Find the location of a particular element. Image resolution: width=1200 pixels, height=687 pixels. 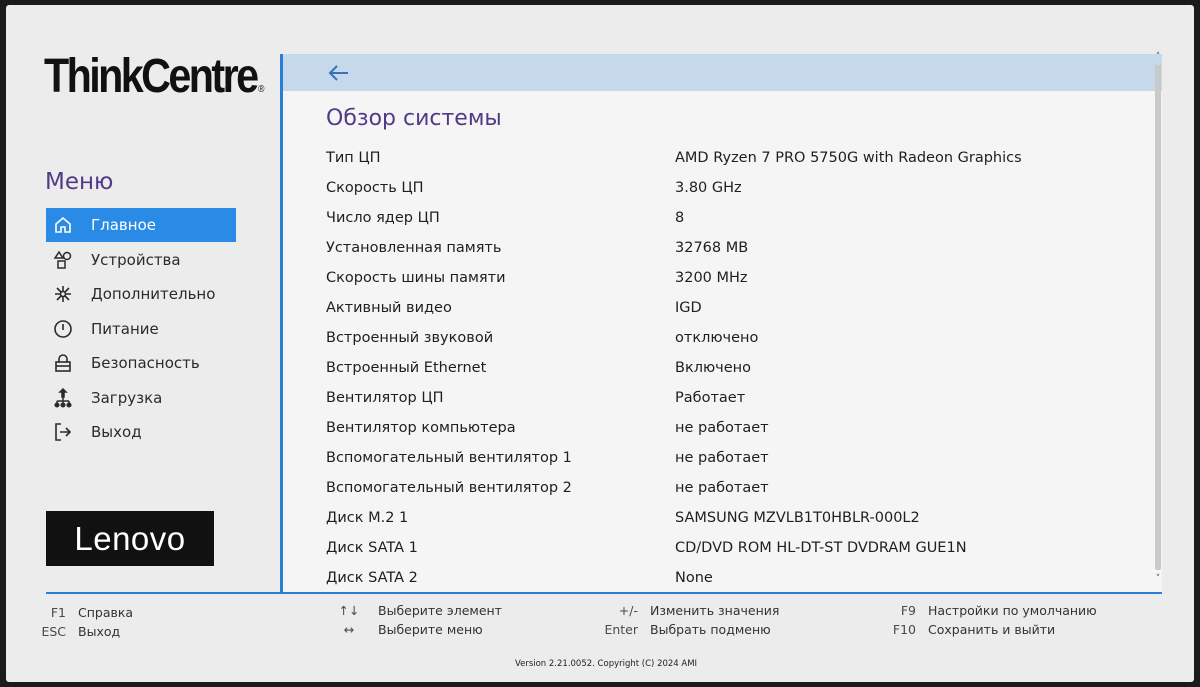

info-label: Вентилятор ЦП is located at coordinates (385, 398).